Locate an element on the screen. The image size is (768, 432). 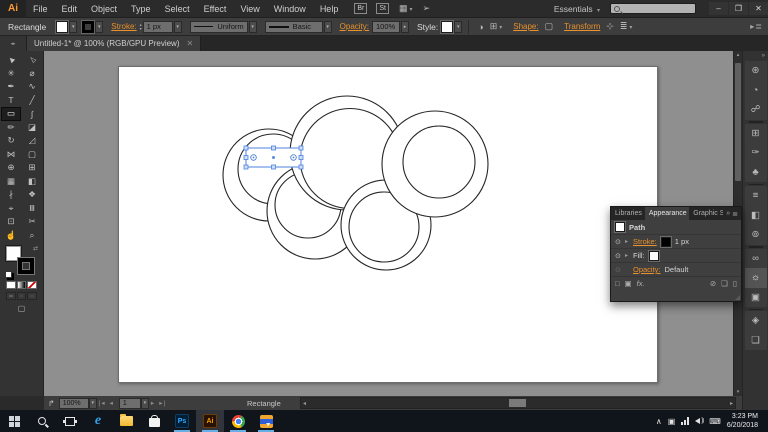
stroke-proxy-swatch is located at coordinates (26, 266).